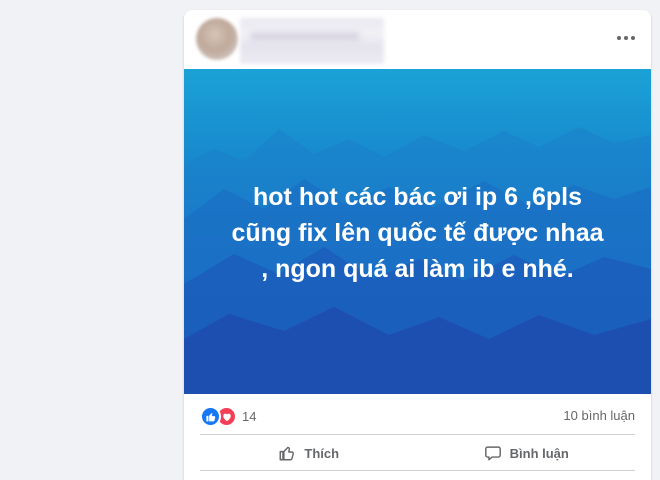  I want to click on post-text-line-1: hot hot các bác ơi ip 6 ,6pls, so click(417, 197).